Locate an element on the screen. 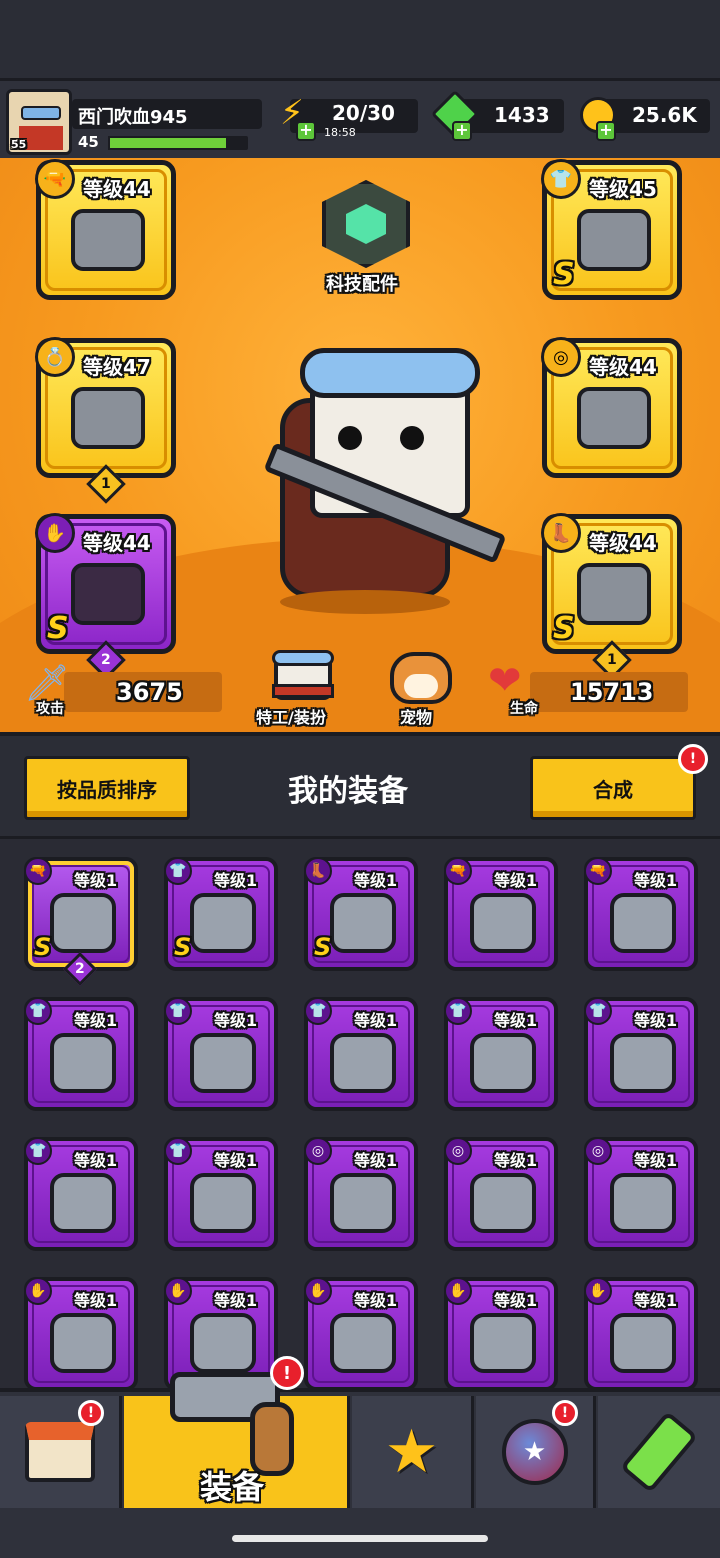  character-shadow is located at coordinates (365, 602).